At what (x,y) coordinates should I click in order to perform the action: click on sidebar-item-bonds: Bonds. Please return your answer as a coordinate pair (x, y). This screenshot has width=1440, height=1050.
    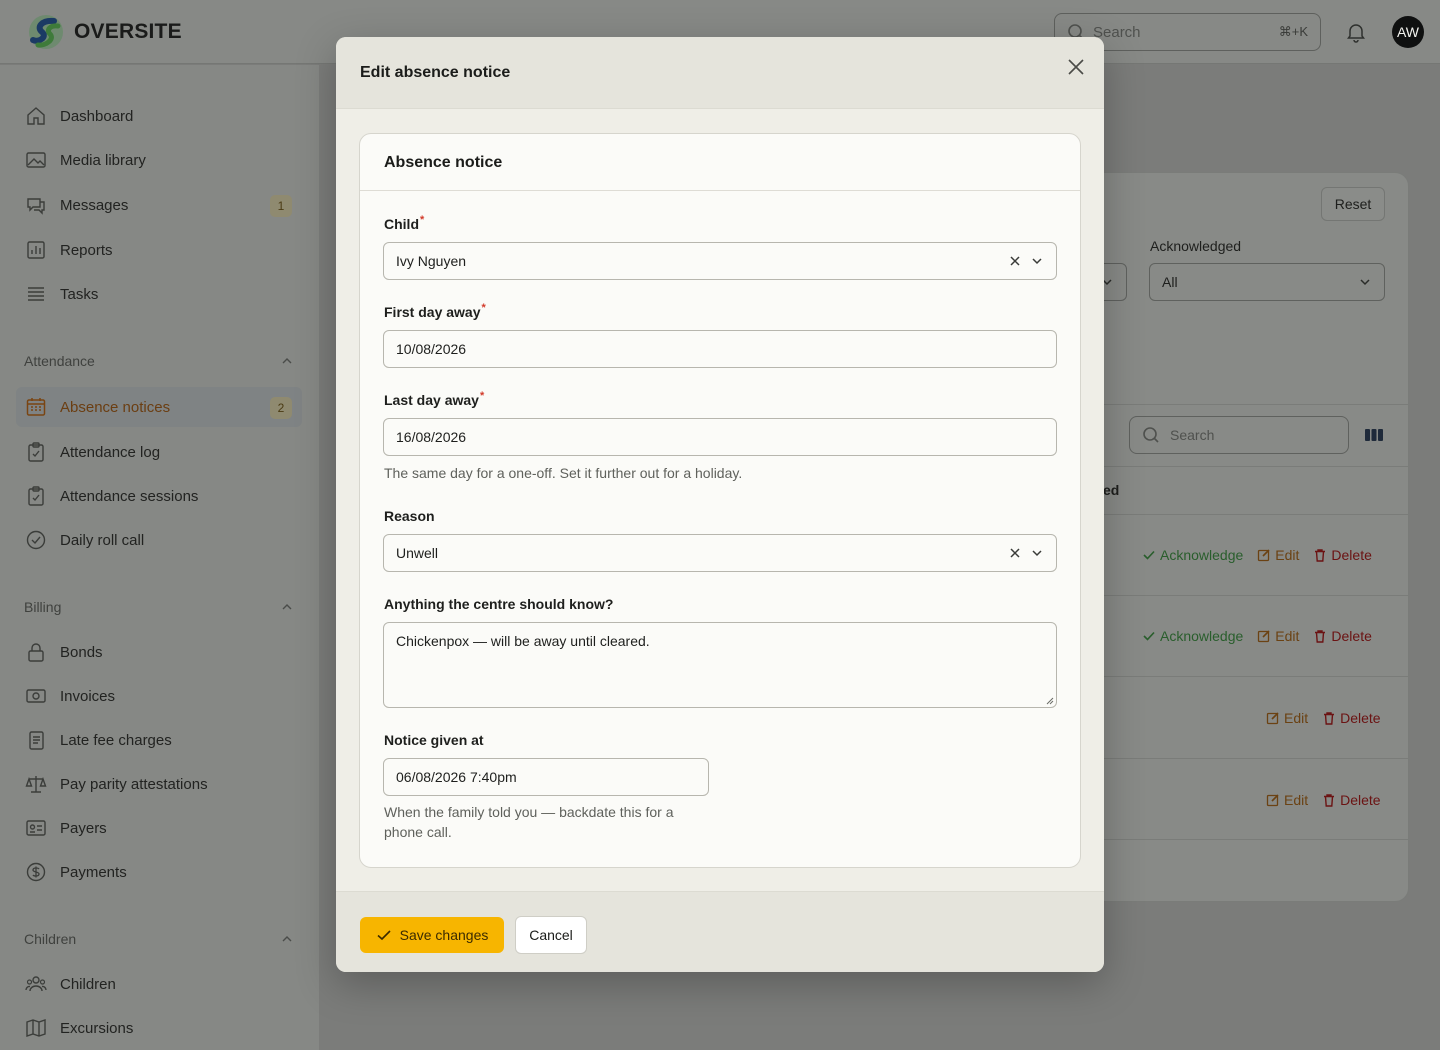
    Looking at the image, I should click on (159, 652).